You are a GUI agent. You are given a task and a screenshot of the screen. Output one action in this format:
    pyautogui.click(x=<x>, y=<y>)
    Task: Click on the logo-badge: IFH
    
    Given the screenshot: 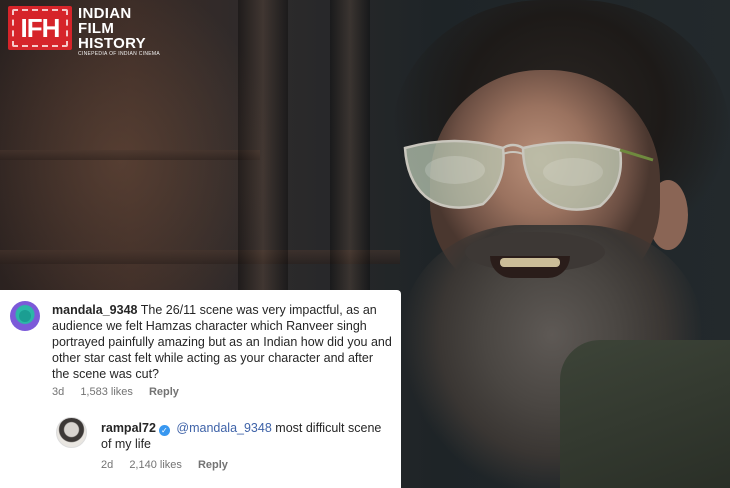 What is the action you would take?
    pyautogui.click(x=40, y=28)
    